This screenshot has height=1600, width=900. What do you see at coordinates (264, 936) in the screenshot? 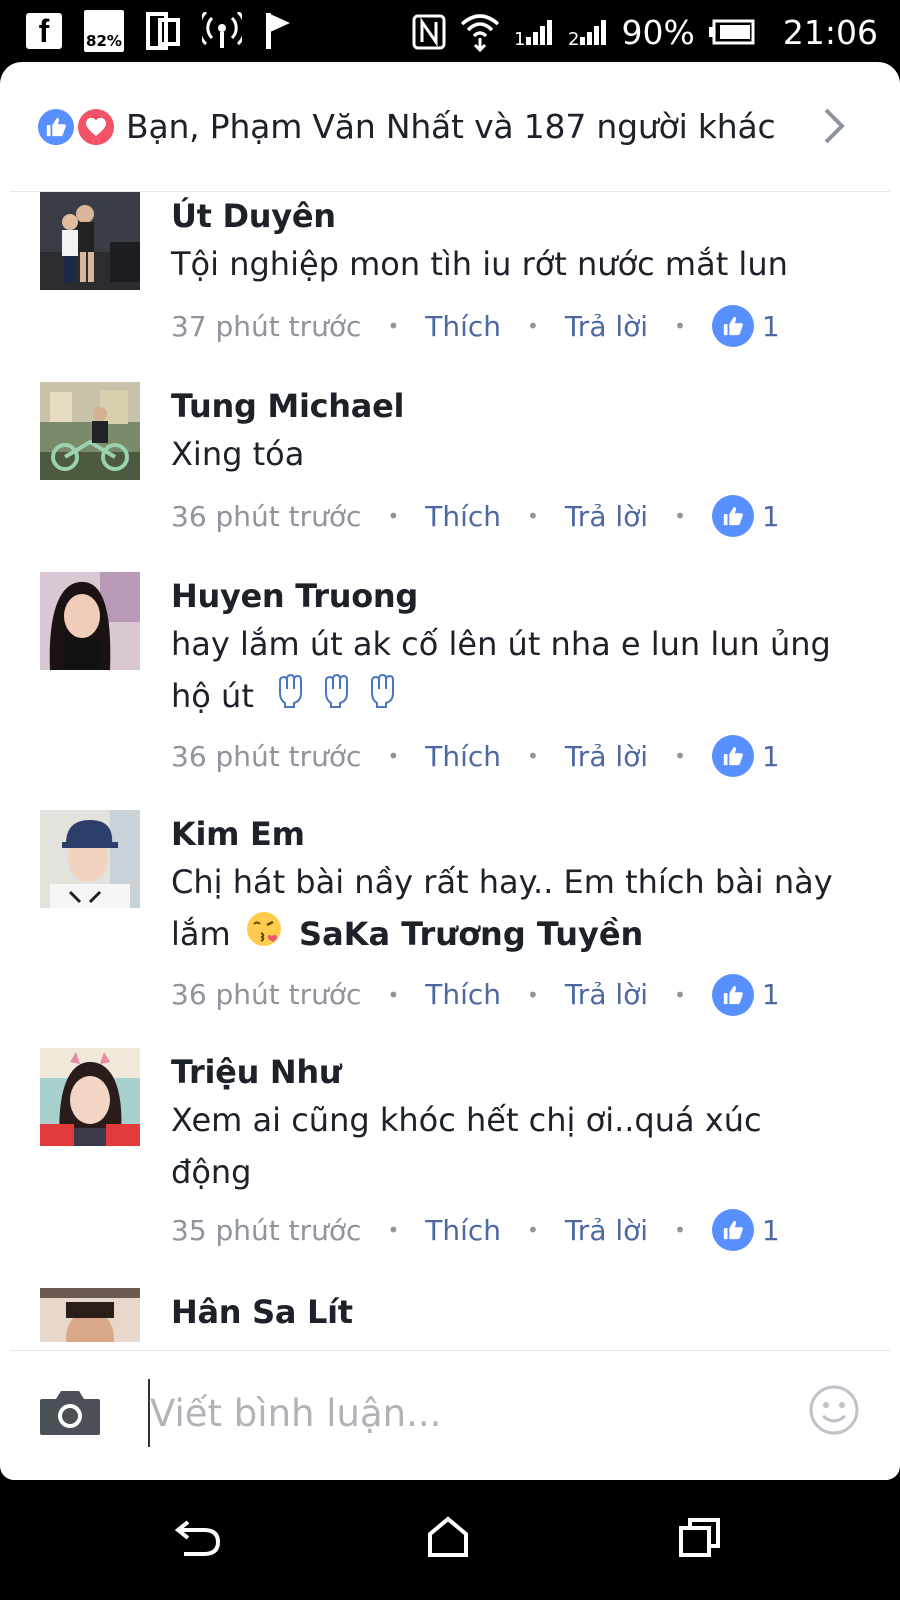
I see `kissing-face-icon` at bounding box center [264, 936].